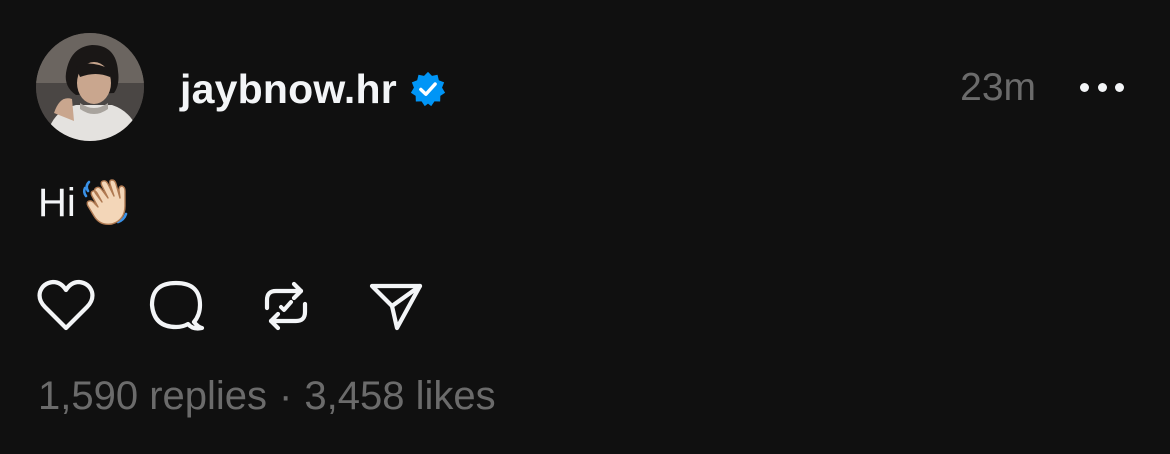  What do you see at coordinates (428, 89) in the screenshot?
I see `verified-badge-icon` at bounding box center [428, 89].